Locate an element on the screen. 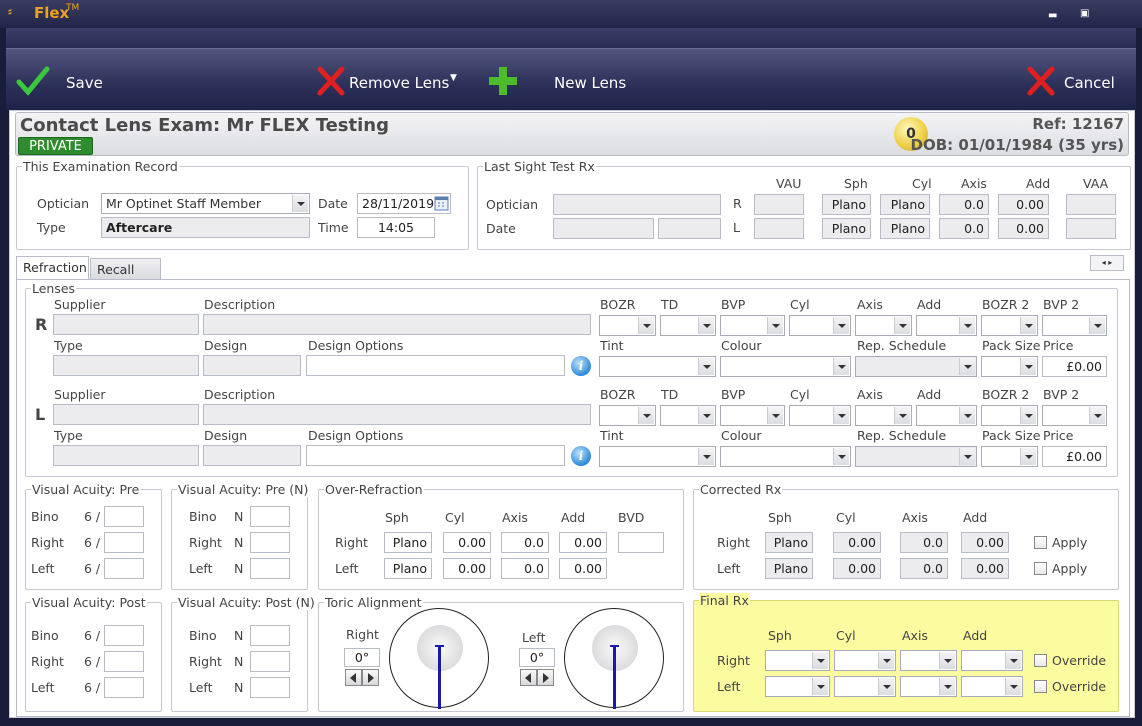 Image resolution: width=1142 pixels, height=726 pixels. new-lens-plus-icon is located at coordinates (503, 81).